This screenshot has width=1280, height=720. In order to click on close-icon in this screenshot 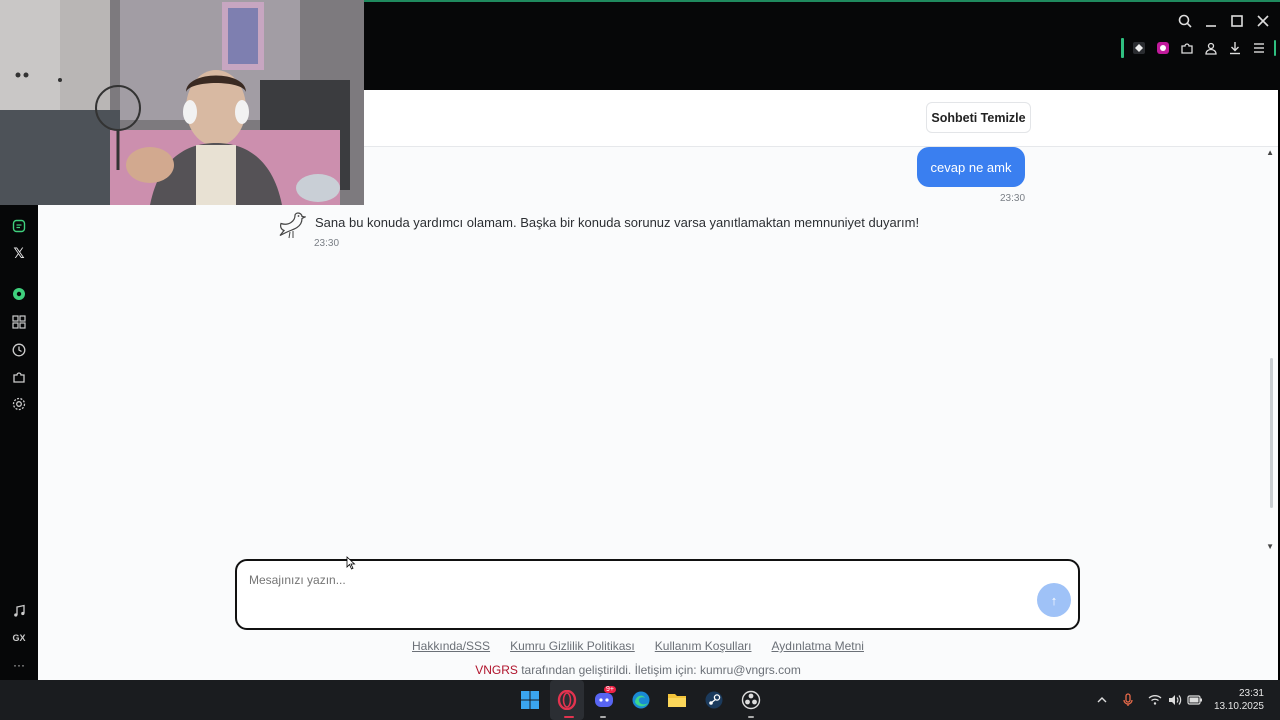, I will do `click(1263, 21)`.